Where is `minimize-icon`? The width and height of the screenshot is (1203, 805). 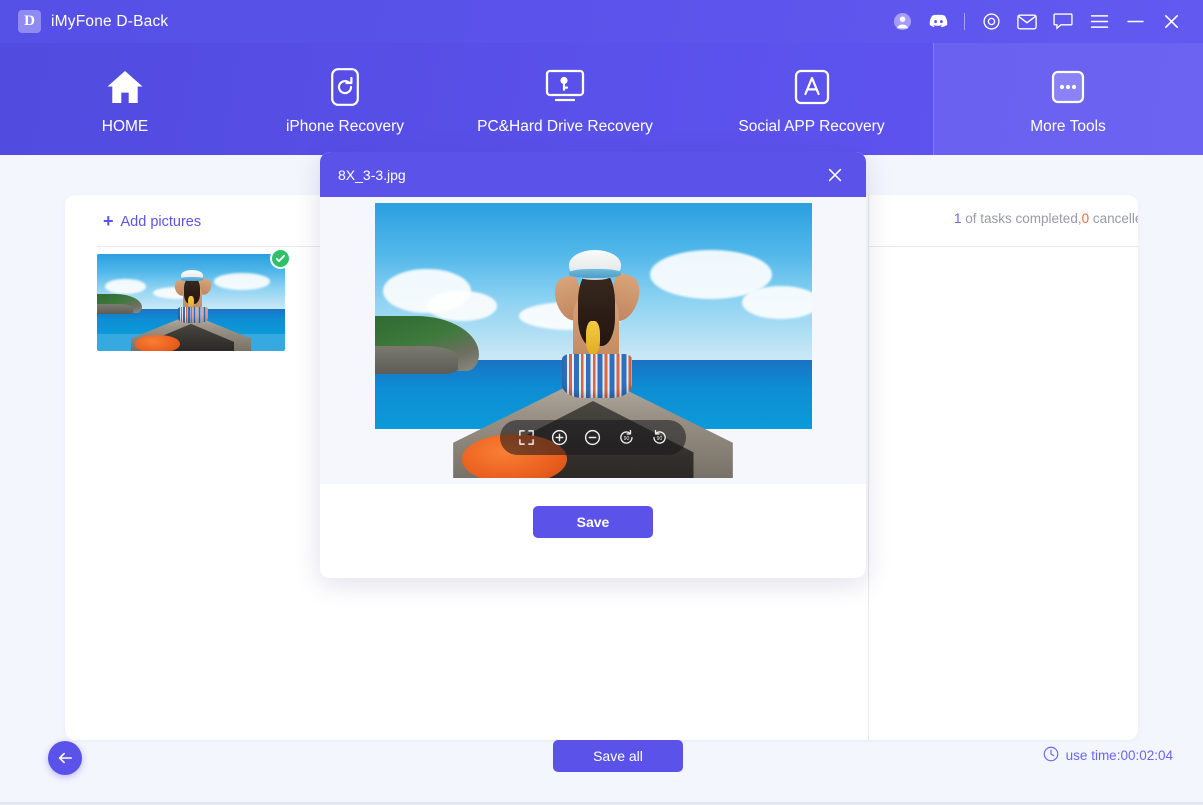
minimize-icon is located at coordinates (1135, 21).